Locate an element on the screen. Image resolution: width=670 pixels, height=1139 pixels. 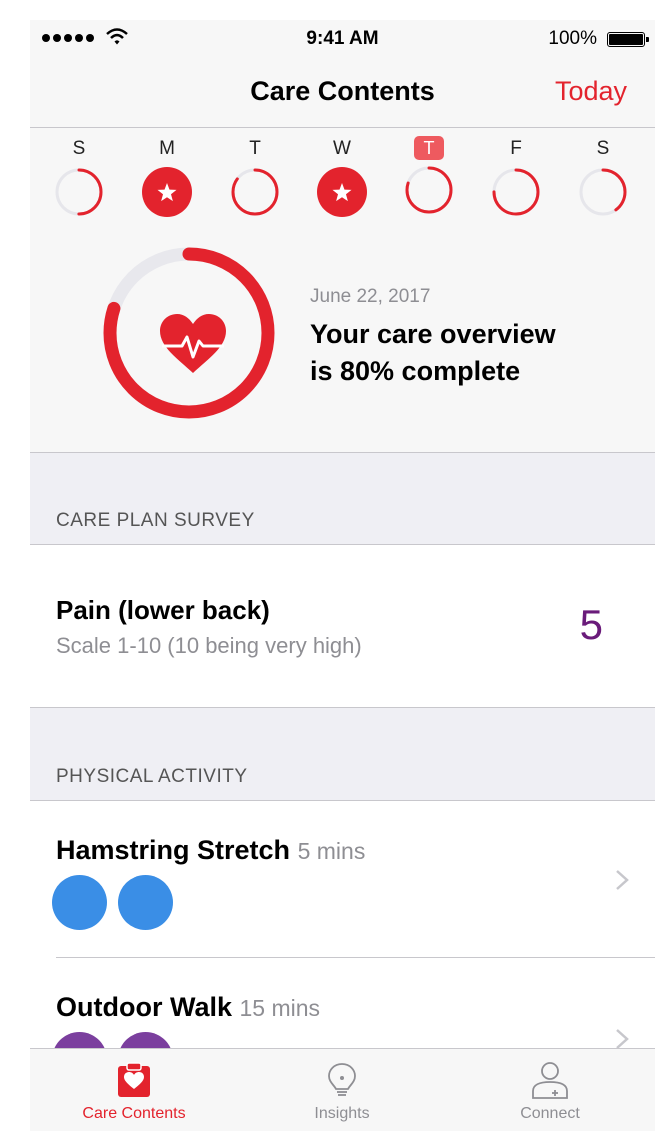
tab-label: Care Contents is located at coordinates (134, 1113).